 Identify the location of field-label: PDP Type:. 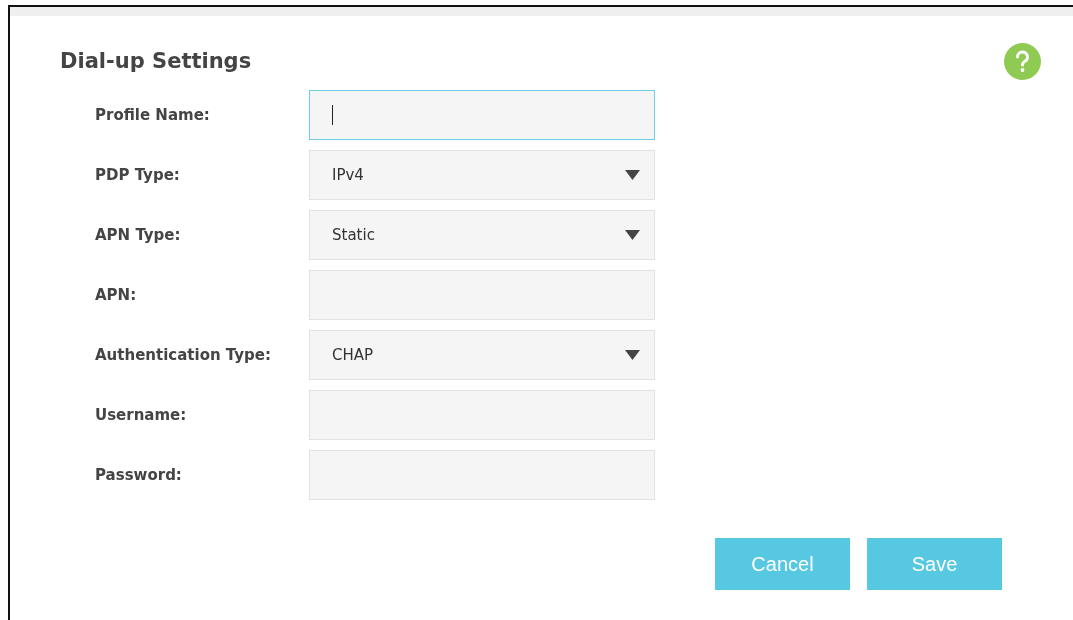
(137, 175).